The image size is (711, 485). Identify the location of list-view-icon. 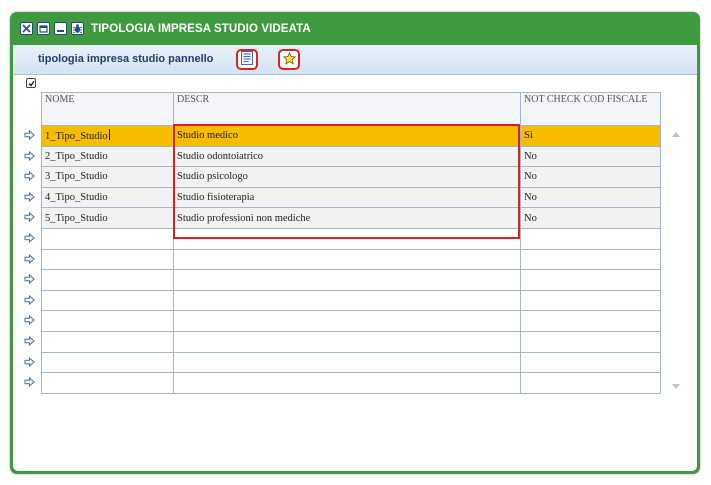
(247, 59).